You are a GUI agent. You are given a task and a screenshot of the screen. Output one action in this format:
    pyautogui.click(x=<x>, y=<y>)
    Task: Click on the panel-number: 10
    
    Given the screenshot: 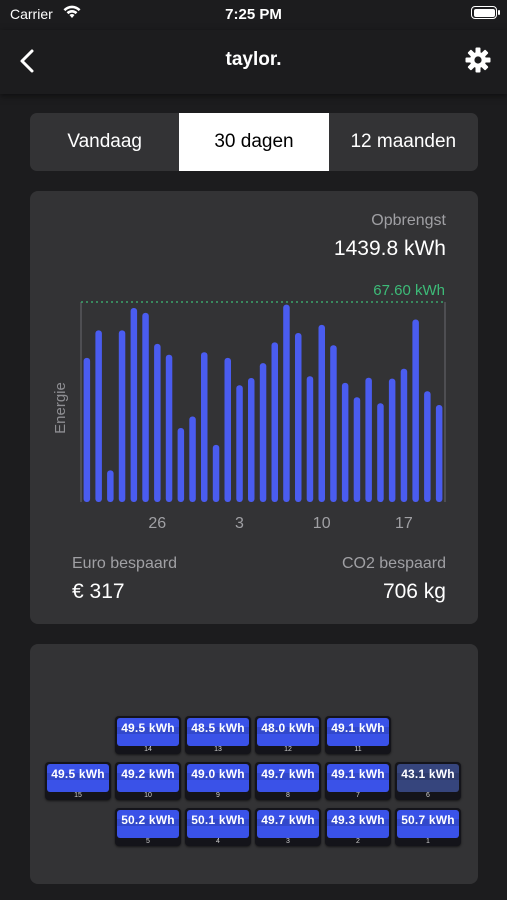 What is the action you would take?
    pyautogui.click(x=148, y=795)
    